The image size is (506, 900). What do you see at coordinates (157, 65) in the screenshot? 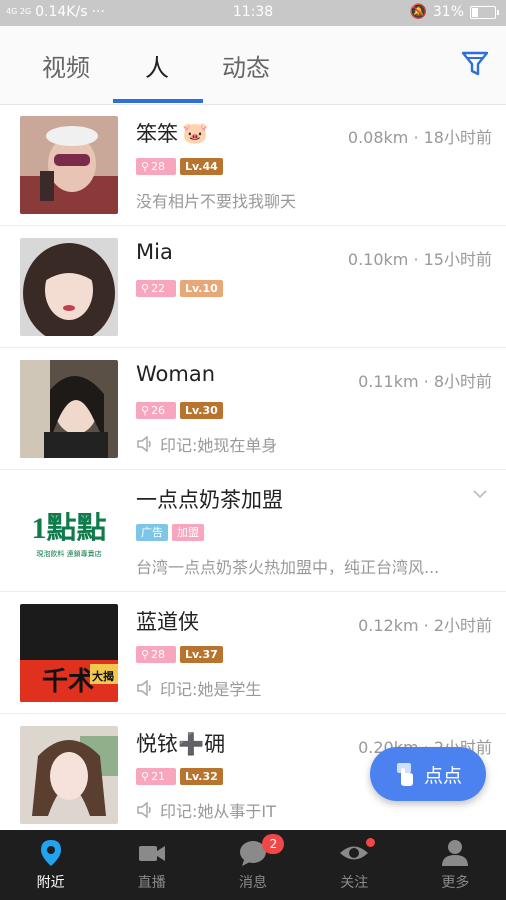
I see `tab-people: 人` at bounding box center [157, 65].